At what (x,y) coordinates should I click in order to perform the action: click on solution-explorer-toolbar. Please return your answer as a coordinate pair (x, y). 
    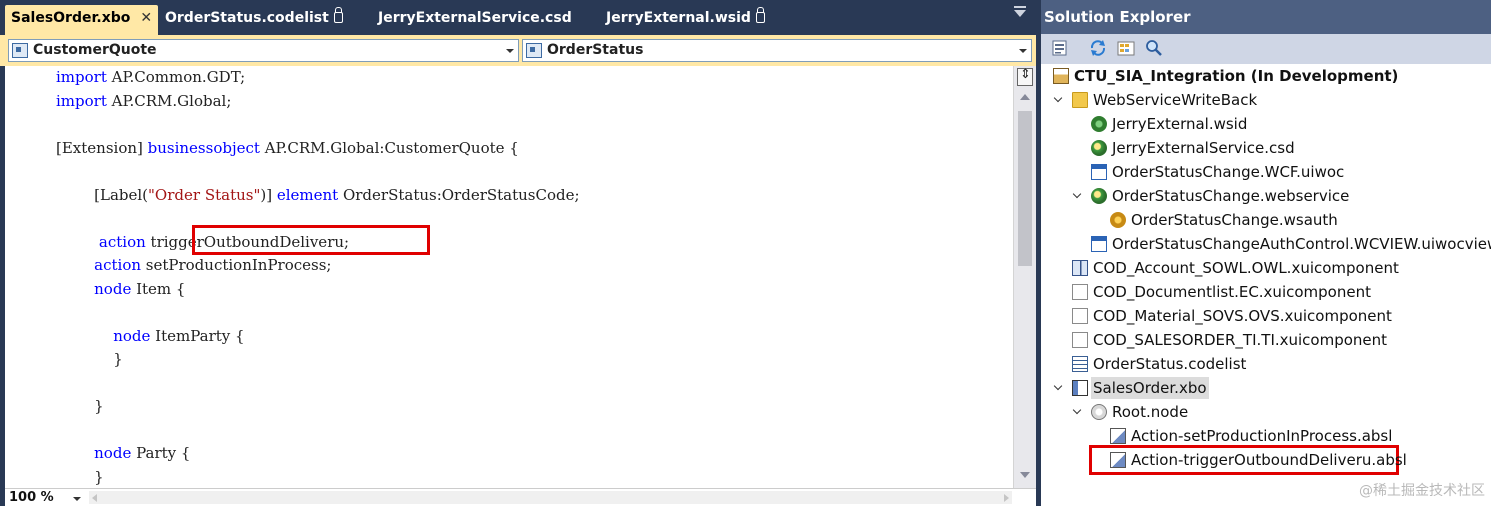
    Looking at the image, I should click on (1266, 49).